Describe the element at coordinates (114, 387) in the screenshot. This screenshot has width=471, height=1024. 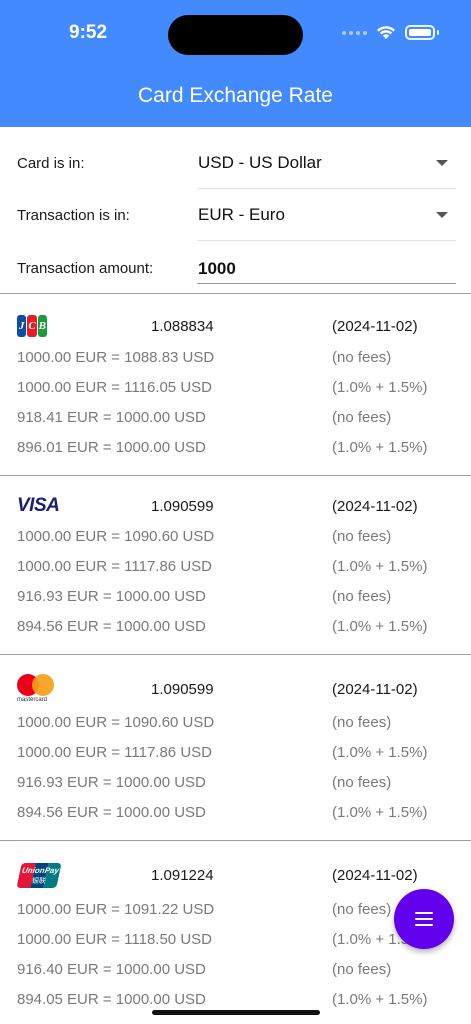
I see `conversion-text: 1000.00 EUR = 1116.05 USD` at that location.